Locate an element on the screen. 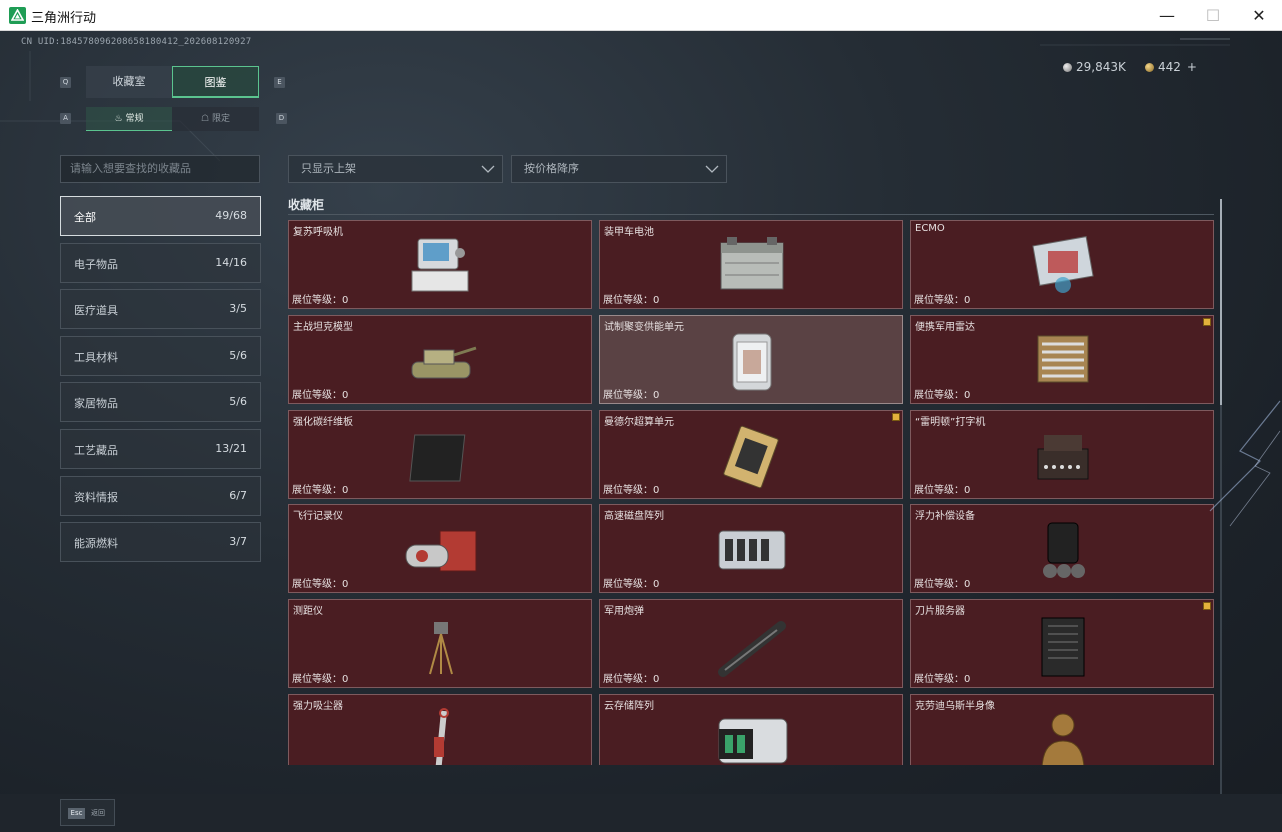 Image resolution: width=1282 pixels, height=832 pixels. collection-card: 强化碳纤维板 展位等级：0 is located at coordinates (440, 454).